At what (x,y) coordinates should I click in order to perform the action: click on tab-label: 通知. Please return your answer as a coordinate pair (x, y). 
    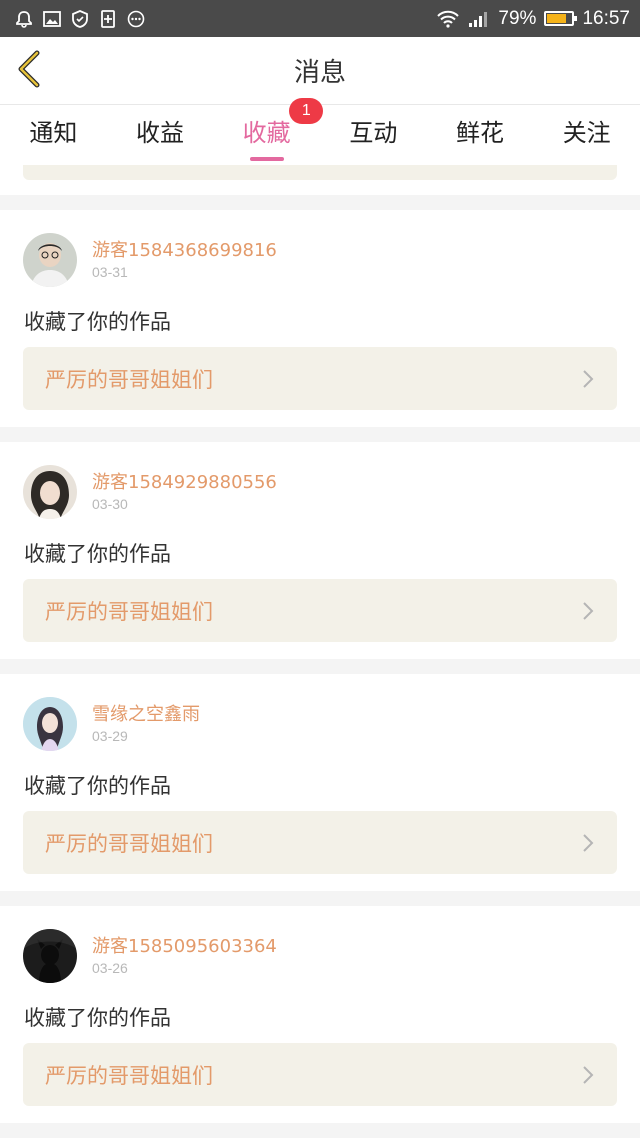
    Looking at the image, I should click on (53, 133).